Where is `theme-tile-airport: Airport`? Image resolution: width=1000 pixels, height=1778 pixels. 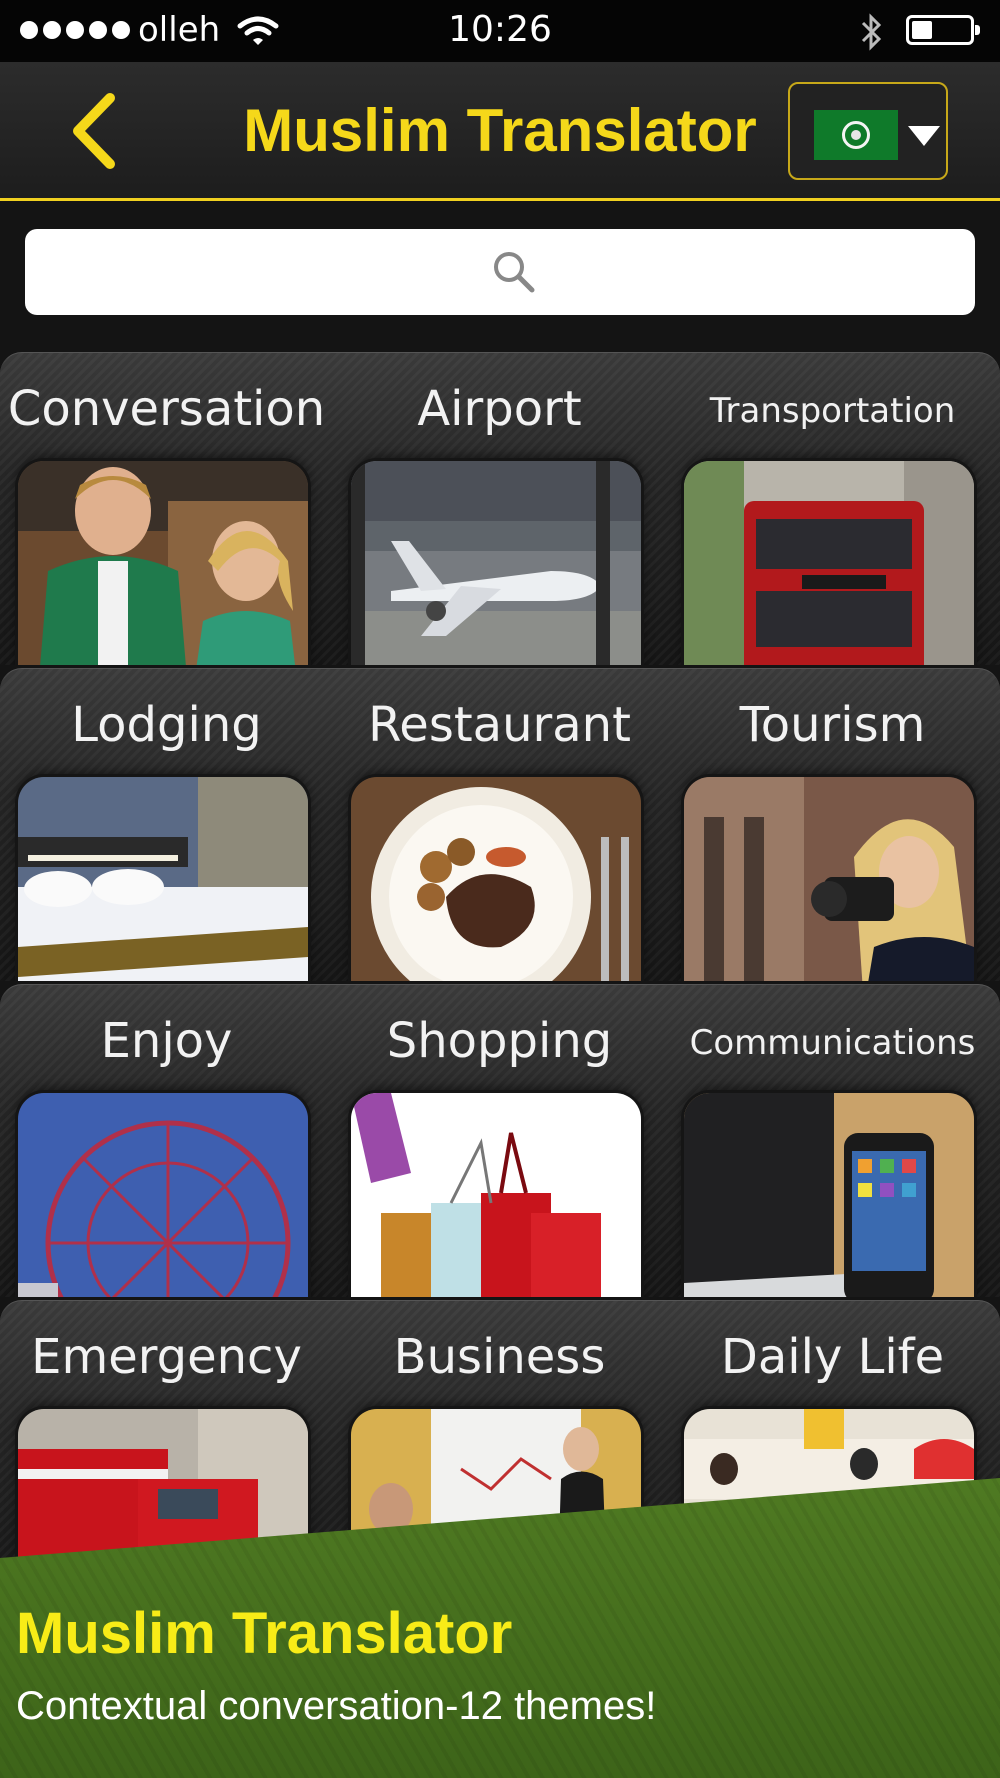 theme-tile-airport: Airport is located at coordinates (499, 509).